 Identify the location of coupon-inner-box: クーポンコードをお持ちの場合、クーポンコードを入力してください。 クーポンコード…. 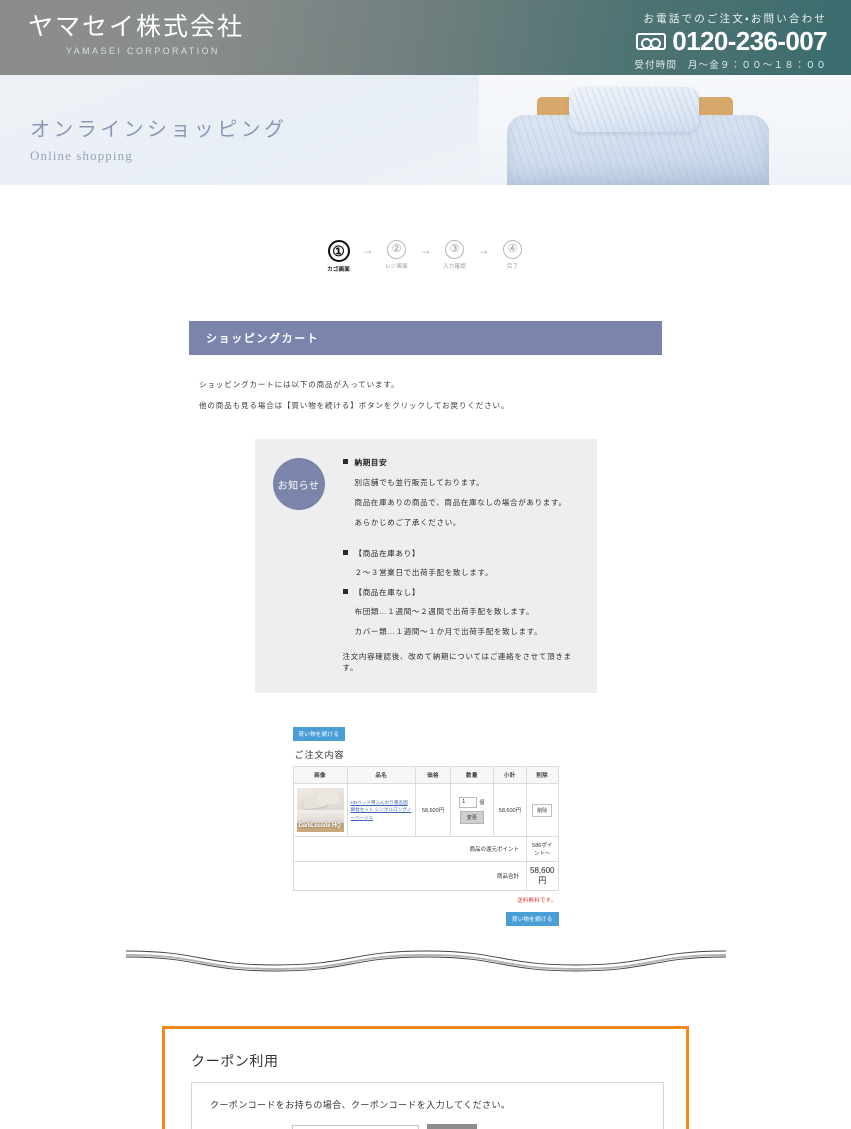
(427, 1105).